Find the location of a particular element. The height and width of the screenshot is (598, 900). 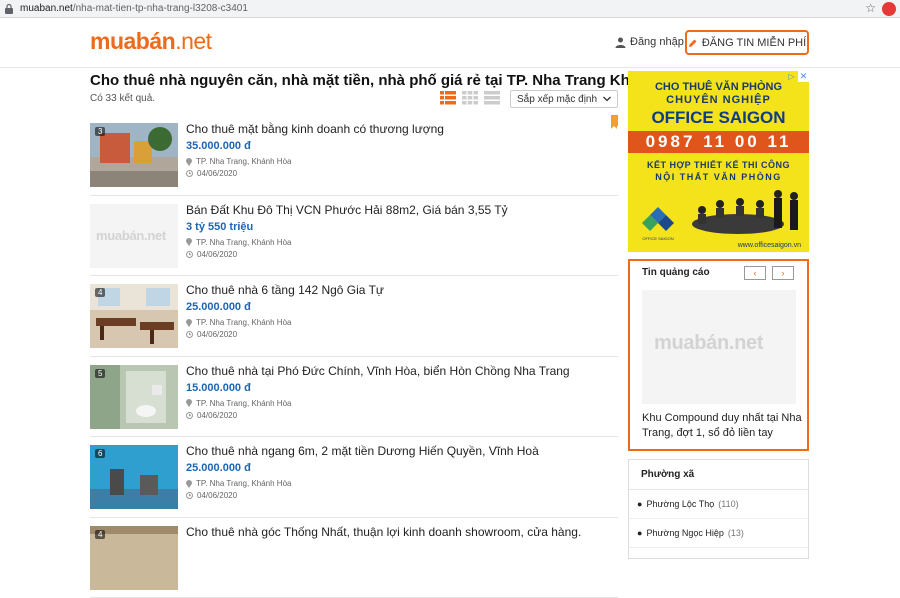

ad-website: www.officesaigon.vn is located at coordinates (769, 245).